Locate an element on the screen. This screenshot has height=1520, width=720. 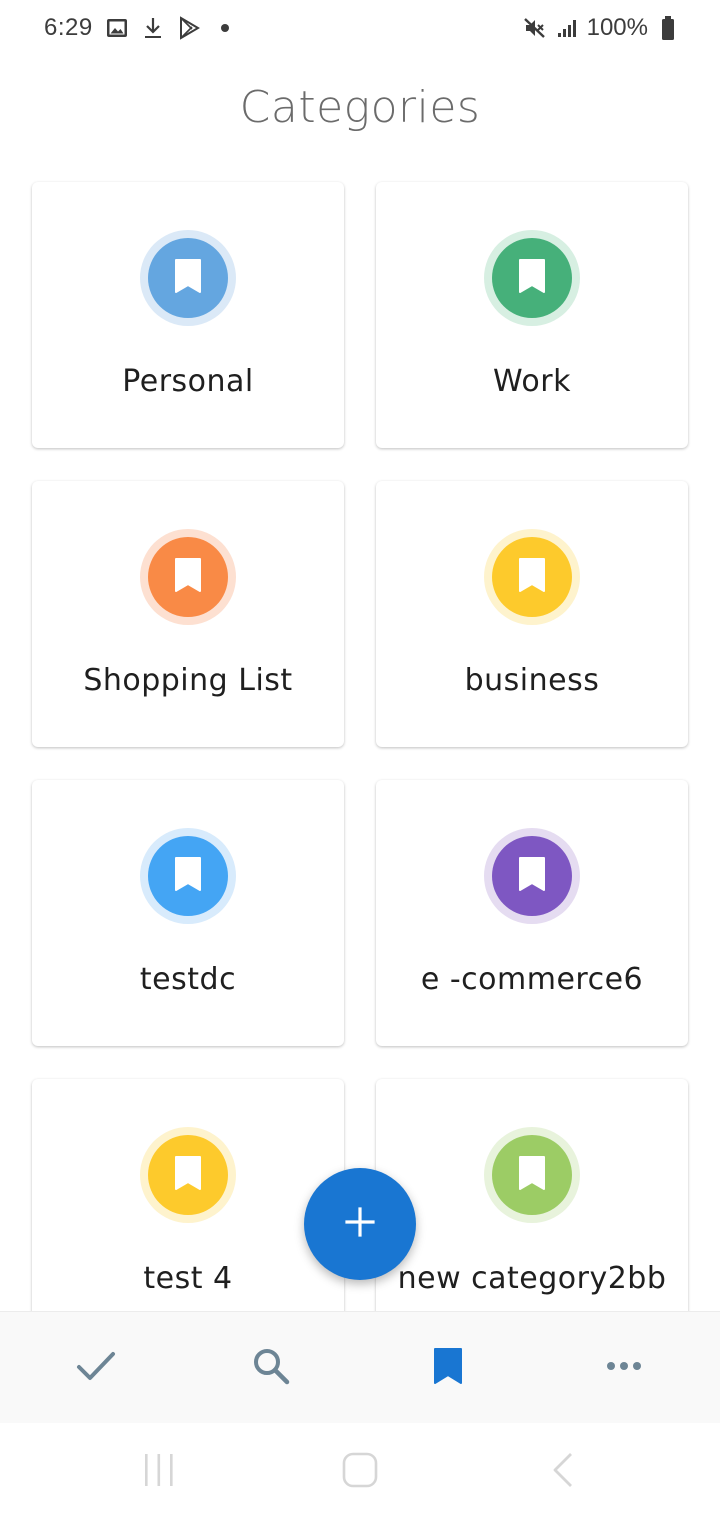
signal-icon is located at coordinates (567, 28).